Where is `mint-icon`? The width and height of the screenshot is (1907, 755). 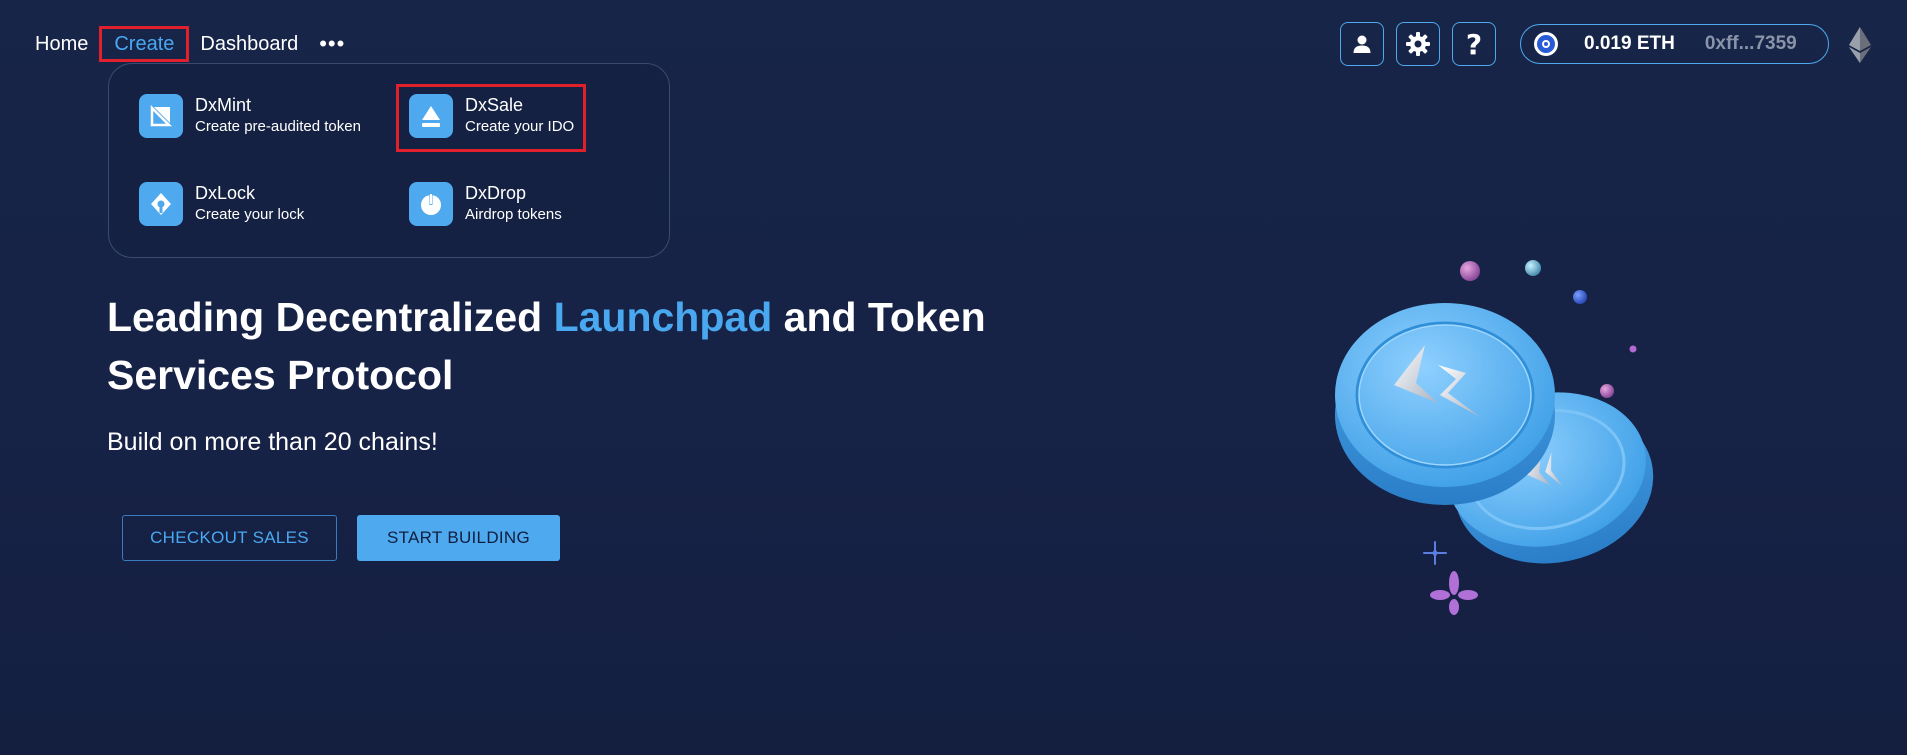 mint-icon is located at coordinates (161, 116).